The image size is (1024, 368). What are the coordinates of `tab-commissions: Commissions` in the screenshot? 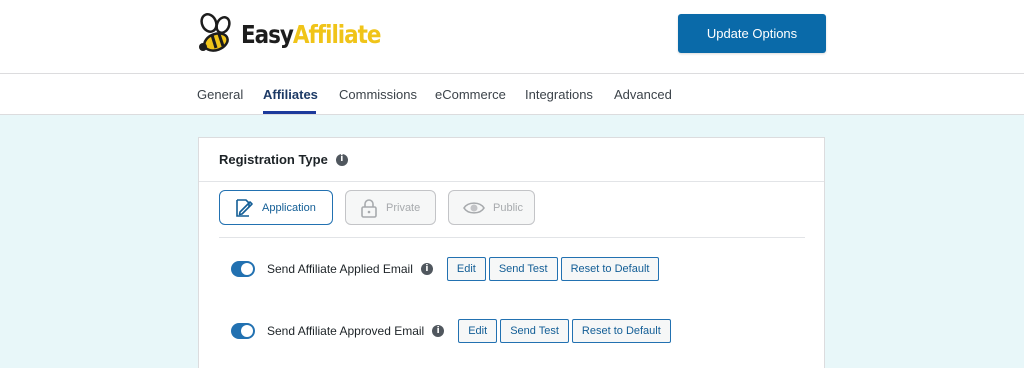 It's located at (378, 94).